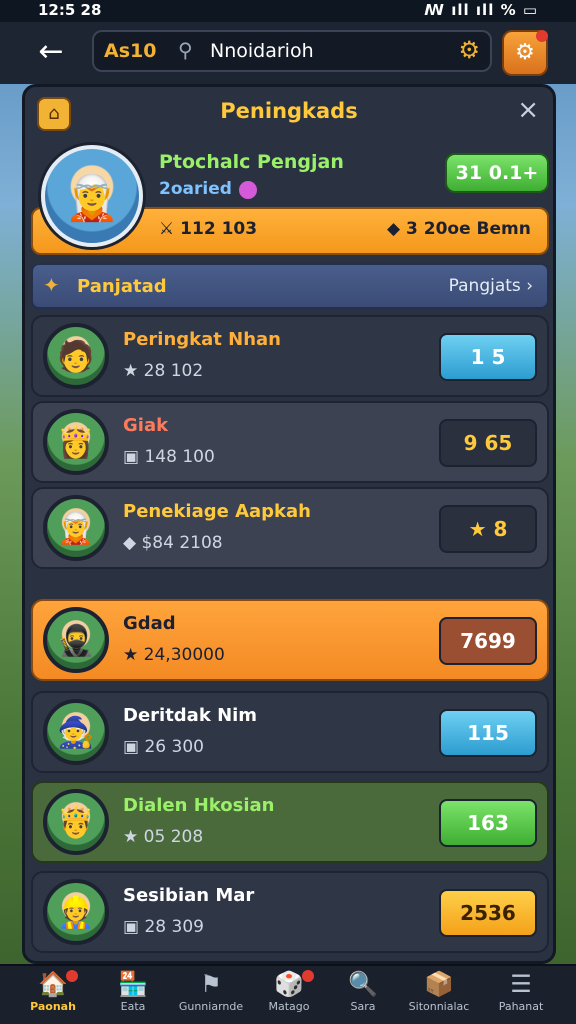 The image size is (576, 1024). I want to click on avatar: 👷, so click(76, 912).